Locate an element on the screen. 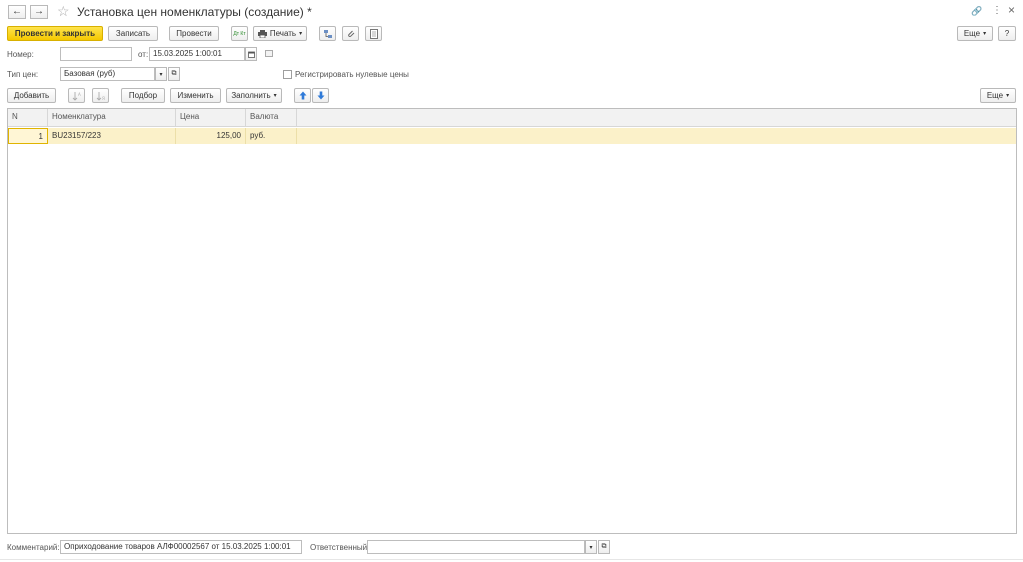 The height and width of the screenshot is (562, 1023). arrow-down-icon-shape is located at coordinates (320, 95).